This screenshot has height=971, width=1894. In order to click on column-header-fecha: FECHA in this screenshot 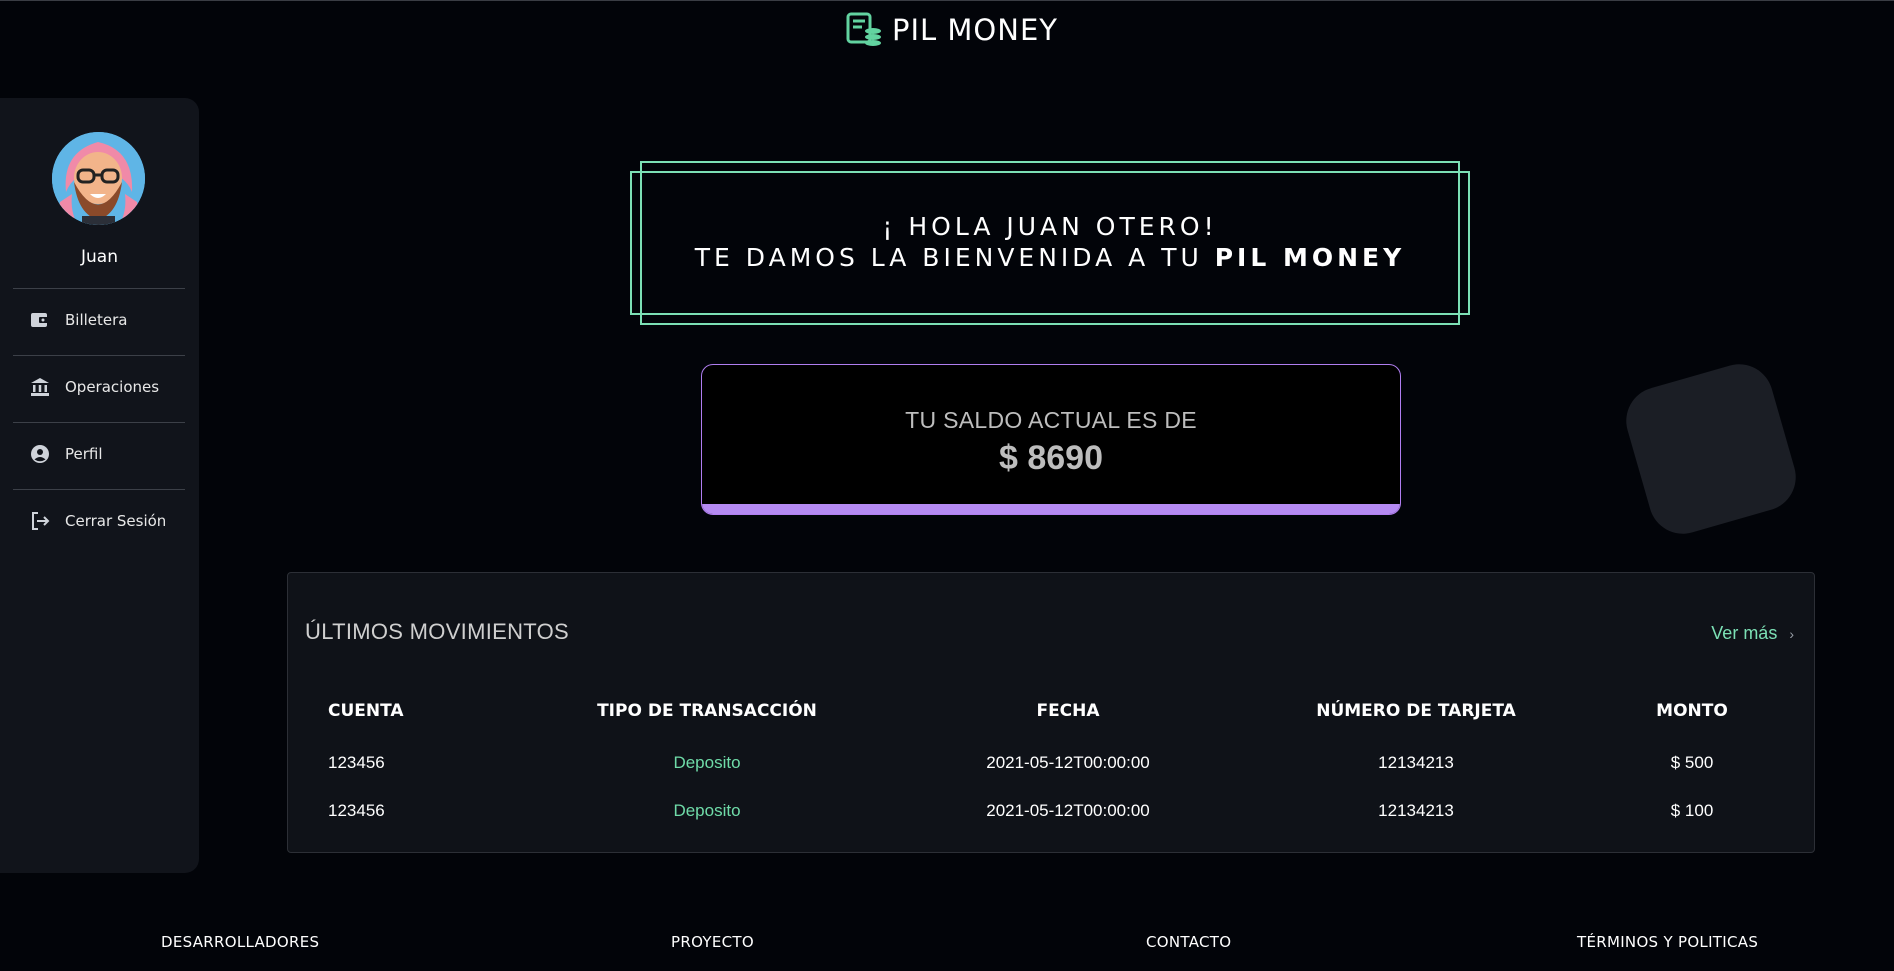, I will do `click(1068, 711)`.